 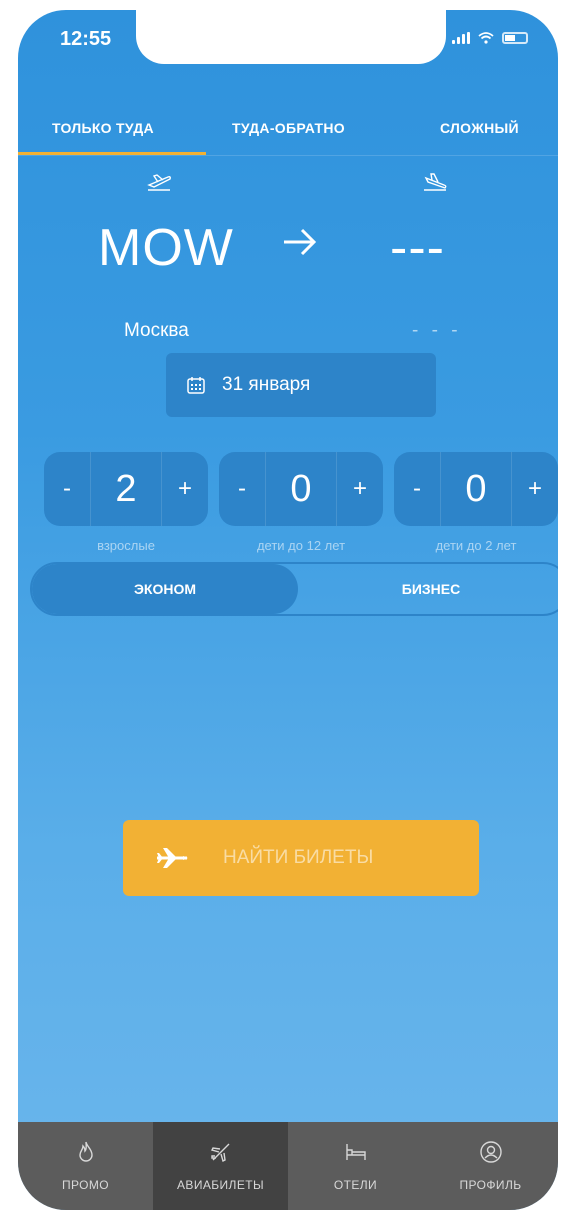 What do you see at coordinates (288, 128) in the screenshot?
I see `tab-round-trip: ТУДА-ОБРАТНО` at bounding box center [288, 128].